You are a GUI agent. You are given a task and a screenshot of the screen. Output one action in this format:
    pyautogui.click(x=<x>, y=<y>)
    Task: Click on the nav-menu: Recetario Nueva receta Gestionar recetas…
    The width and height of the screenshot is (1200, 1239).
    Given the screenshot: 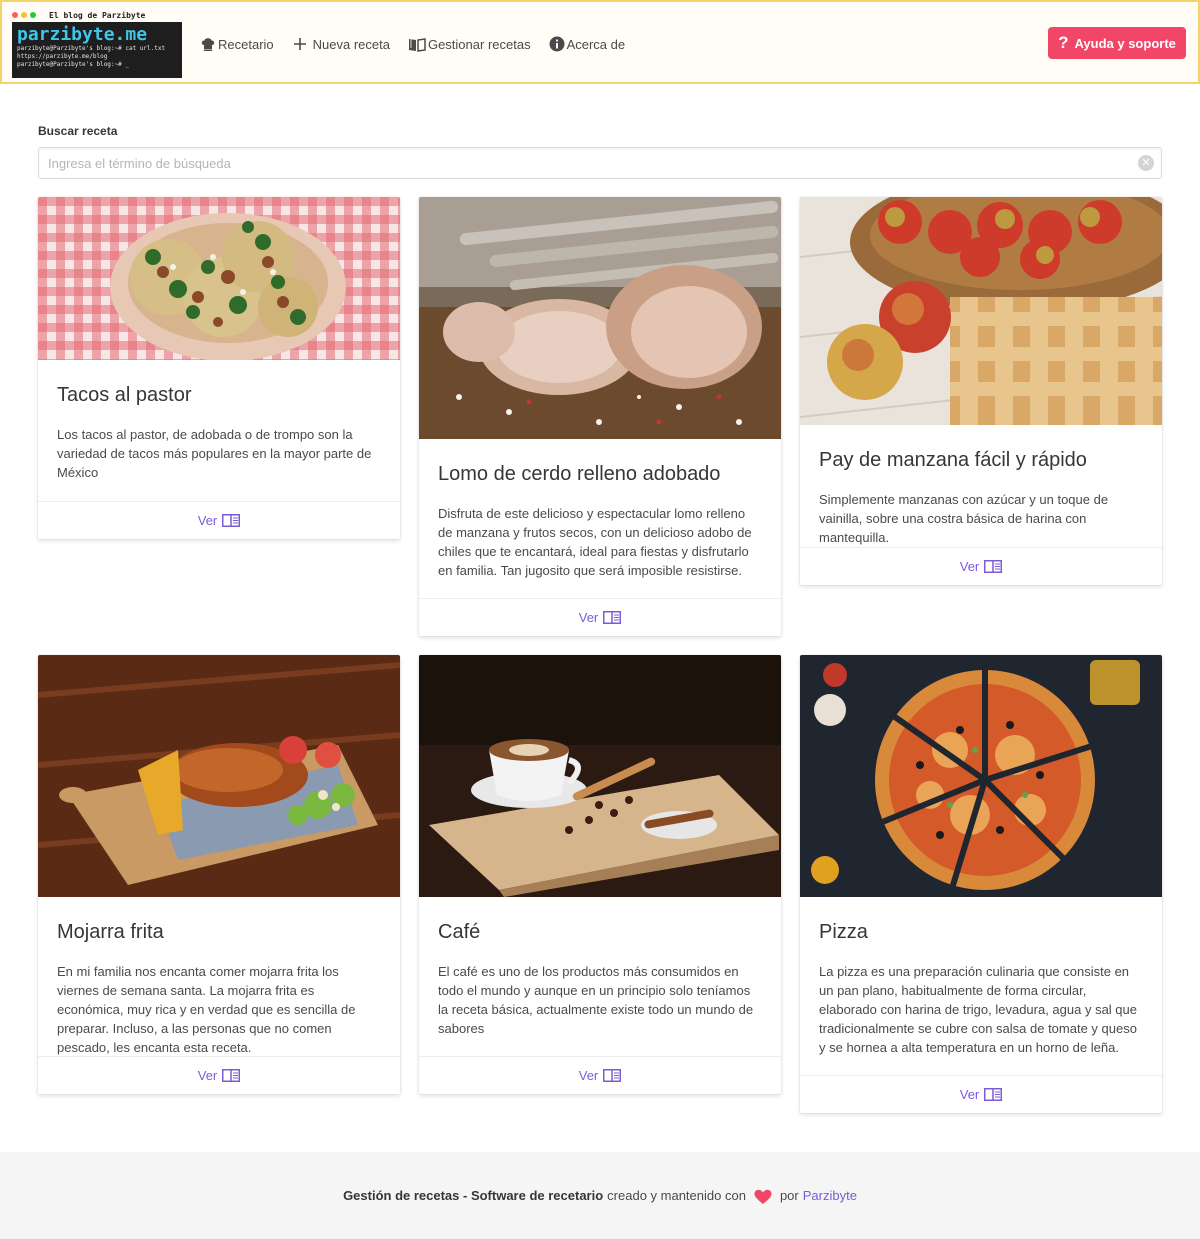 What is the action you would take?
    pyautogui.click(x=412, y=44)
    